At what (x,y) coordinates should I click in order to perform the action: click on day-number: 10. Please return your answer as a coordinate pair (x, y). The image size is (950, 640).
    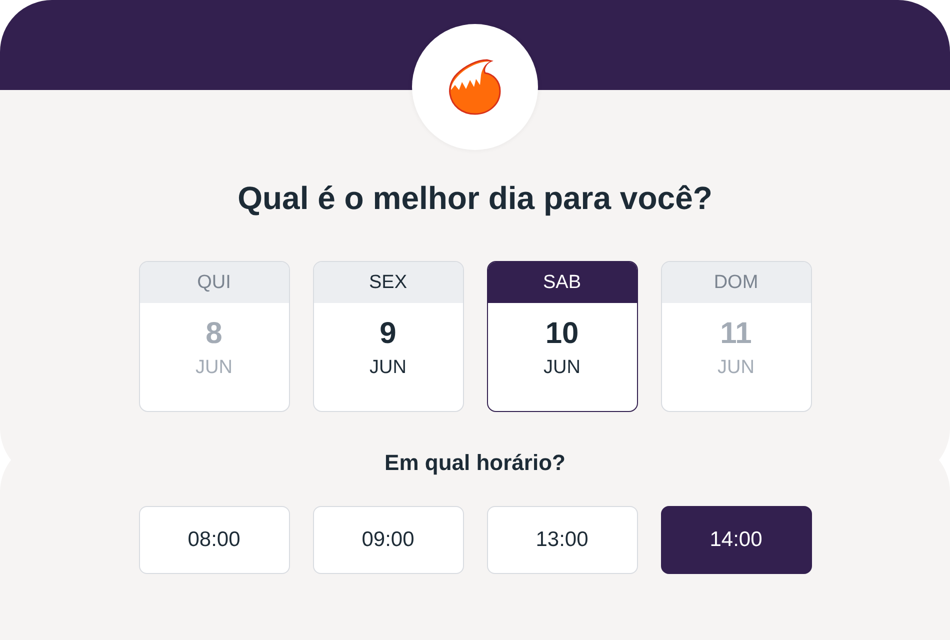
    Looking at the image, I should click on (562, 334).